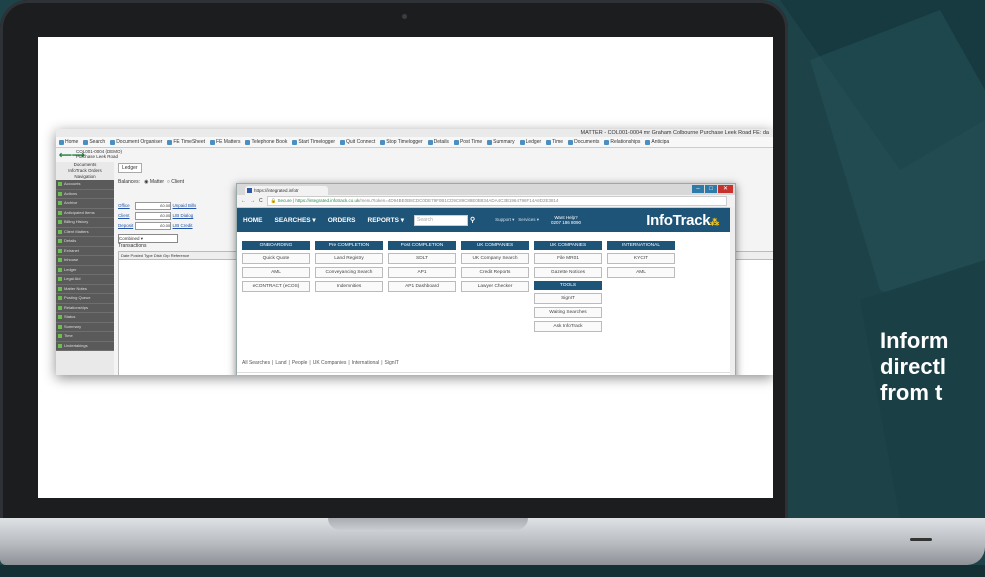 Image resolution: width=985 pixels, height=577 pixels. I want to click on tool-button: SignIT, so click(568, 298).